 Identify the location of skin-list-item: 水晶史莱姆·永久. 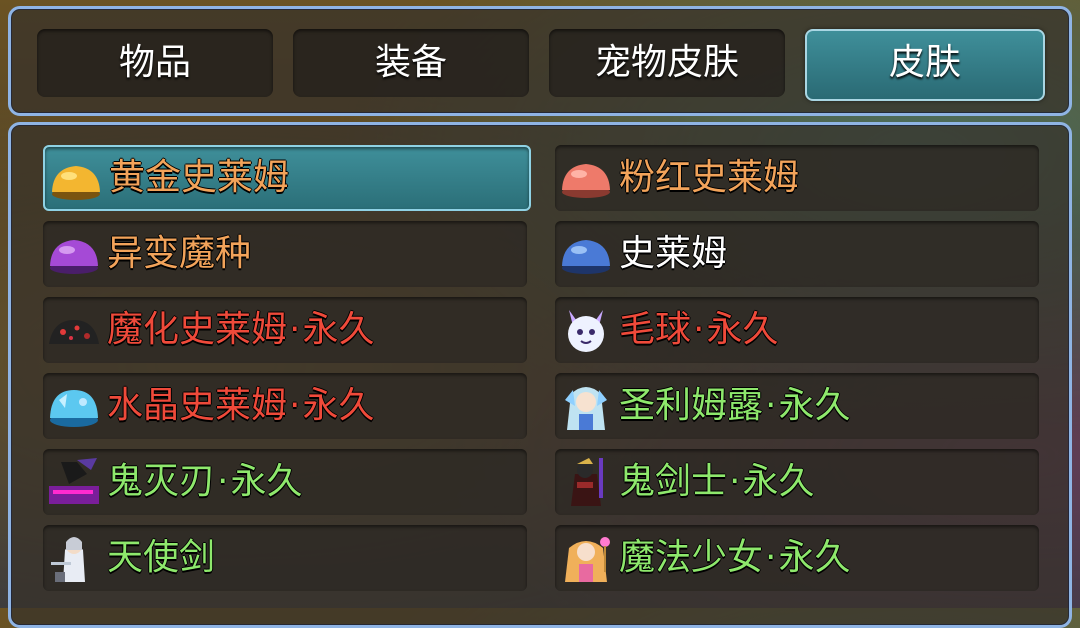
(285, 406).